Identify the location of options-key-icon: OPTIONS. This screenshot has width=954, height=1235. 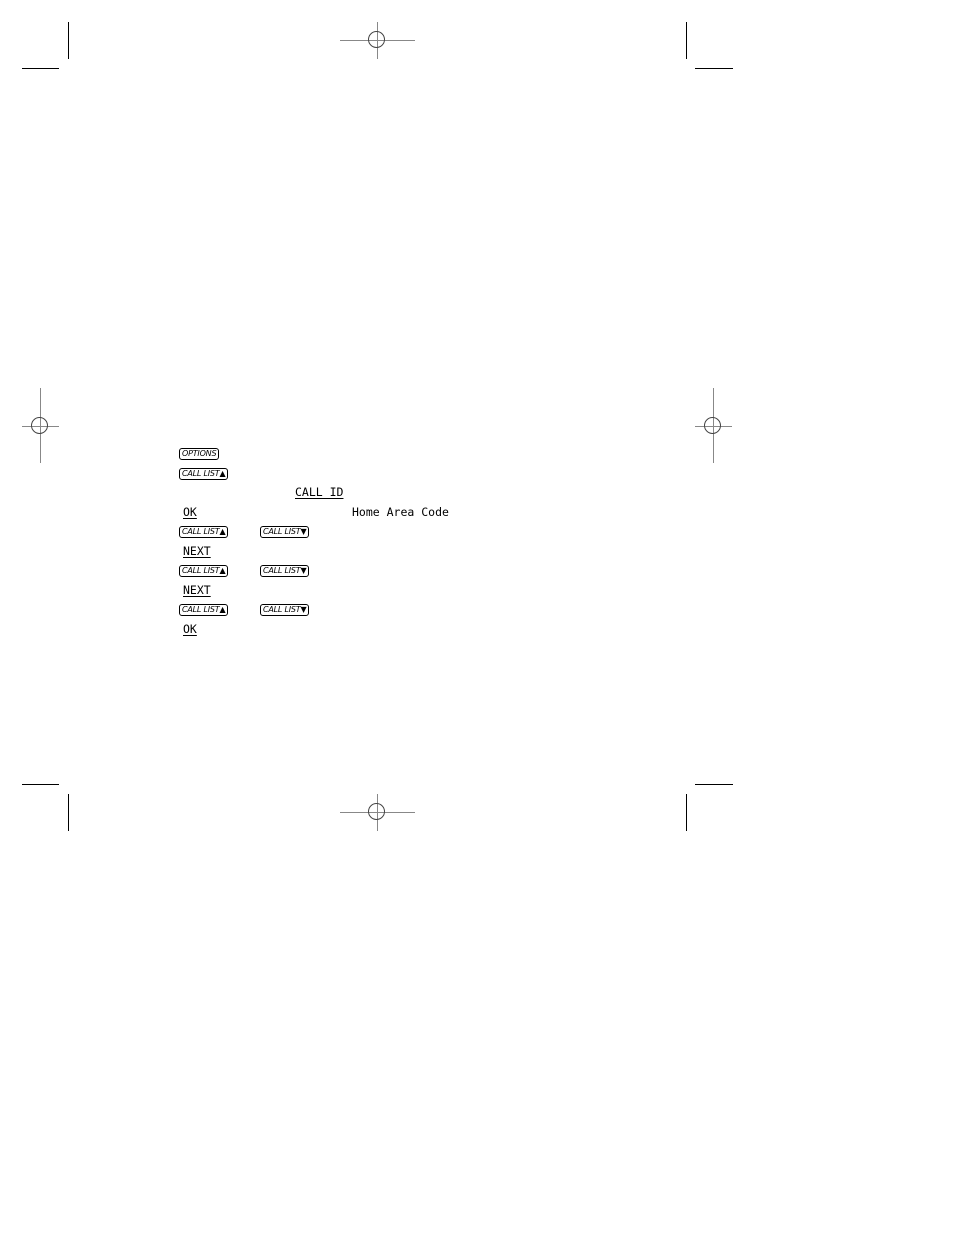
(199, 454).